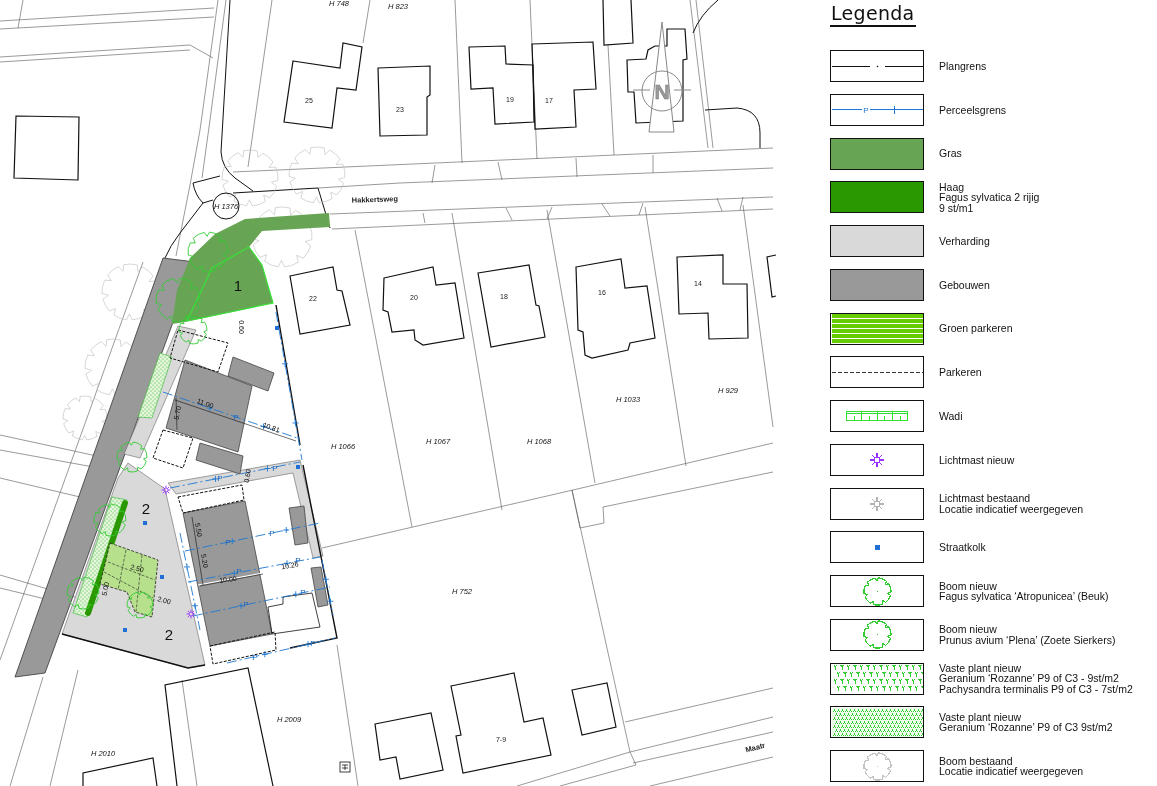  Describe the element at coordinates (873, 14) in the screenshot. I see `legend-title: Legenda` at that location.